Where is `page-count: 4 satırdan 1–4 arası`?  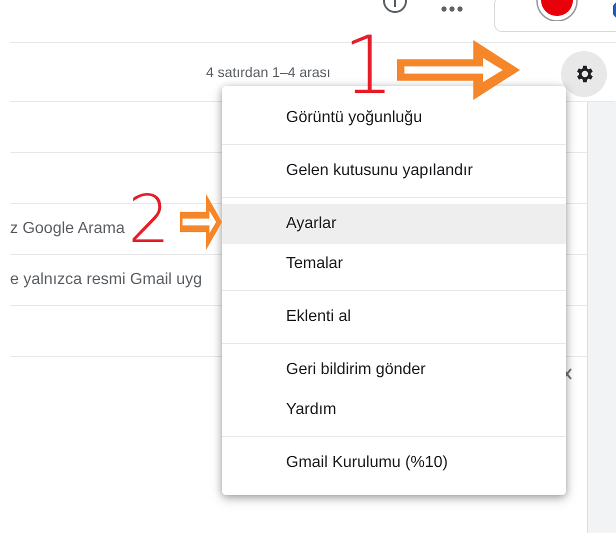
page-count: 4 satırdan 1–4 arası is located at coordinates (268, 72).